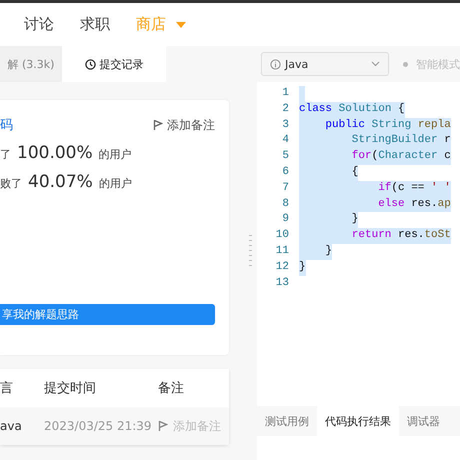 This screenshot has width=460, height=460. What do you see at coordinates (60, 182) in the screenshot?
I see `stat-value: 40.07%` at bounding box center [60, 182].